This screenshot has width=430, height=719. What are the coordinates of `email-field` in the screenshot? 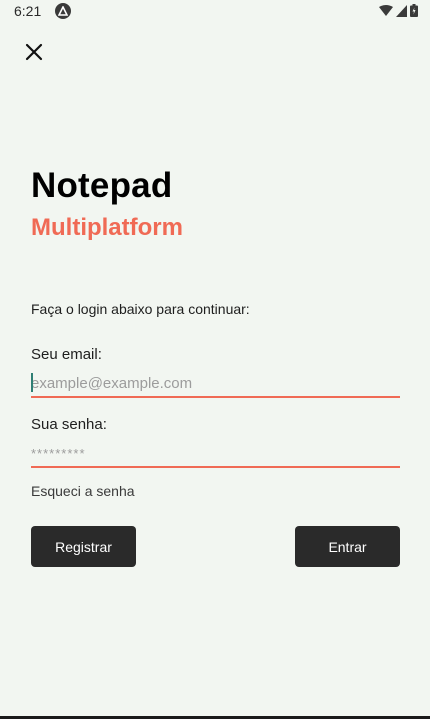 It's located at (215, 384).